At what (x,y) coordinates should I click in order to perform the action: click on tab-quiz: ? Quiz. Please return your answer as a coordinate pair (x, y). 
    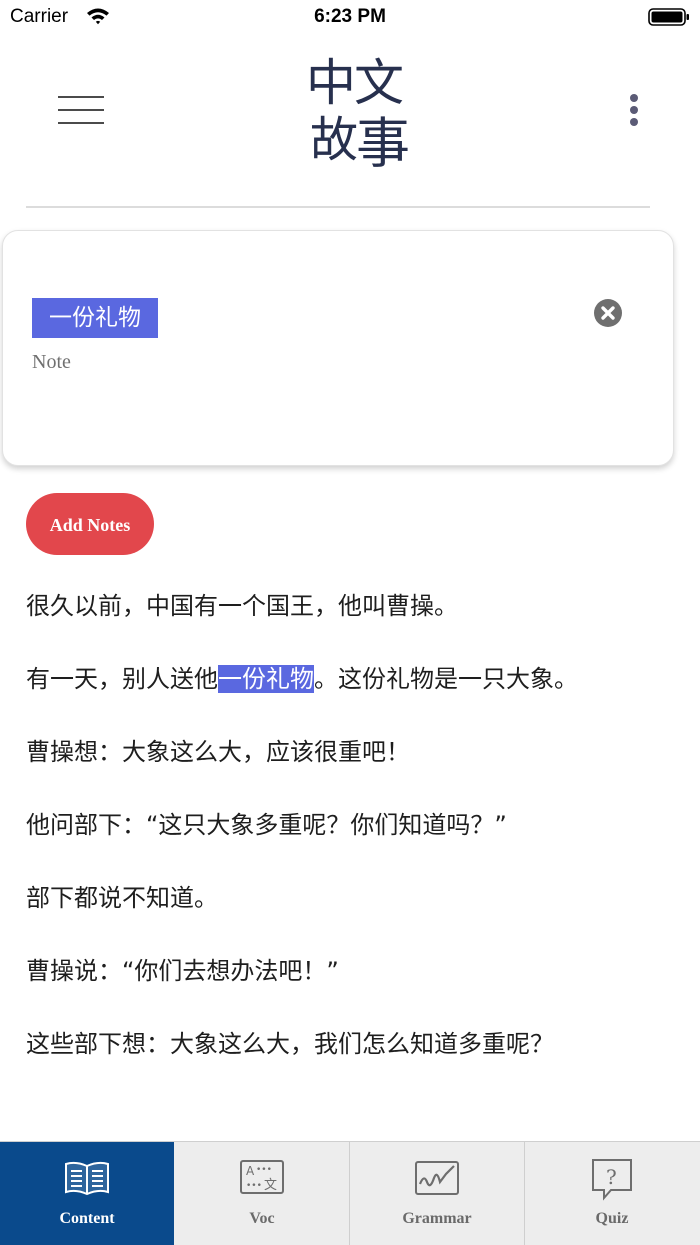
    Looking at the image, I should click on (612, 1193).